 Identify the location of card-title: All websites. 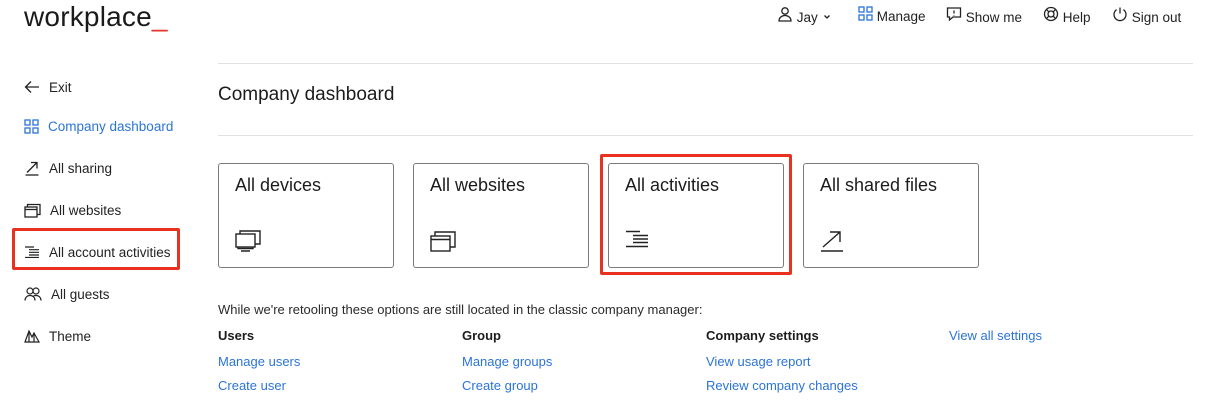
(478, 185).